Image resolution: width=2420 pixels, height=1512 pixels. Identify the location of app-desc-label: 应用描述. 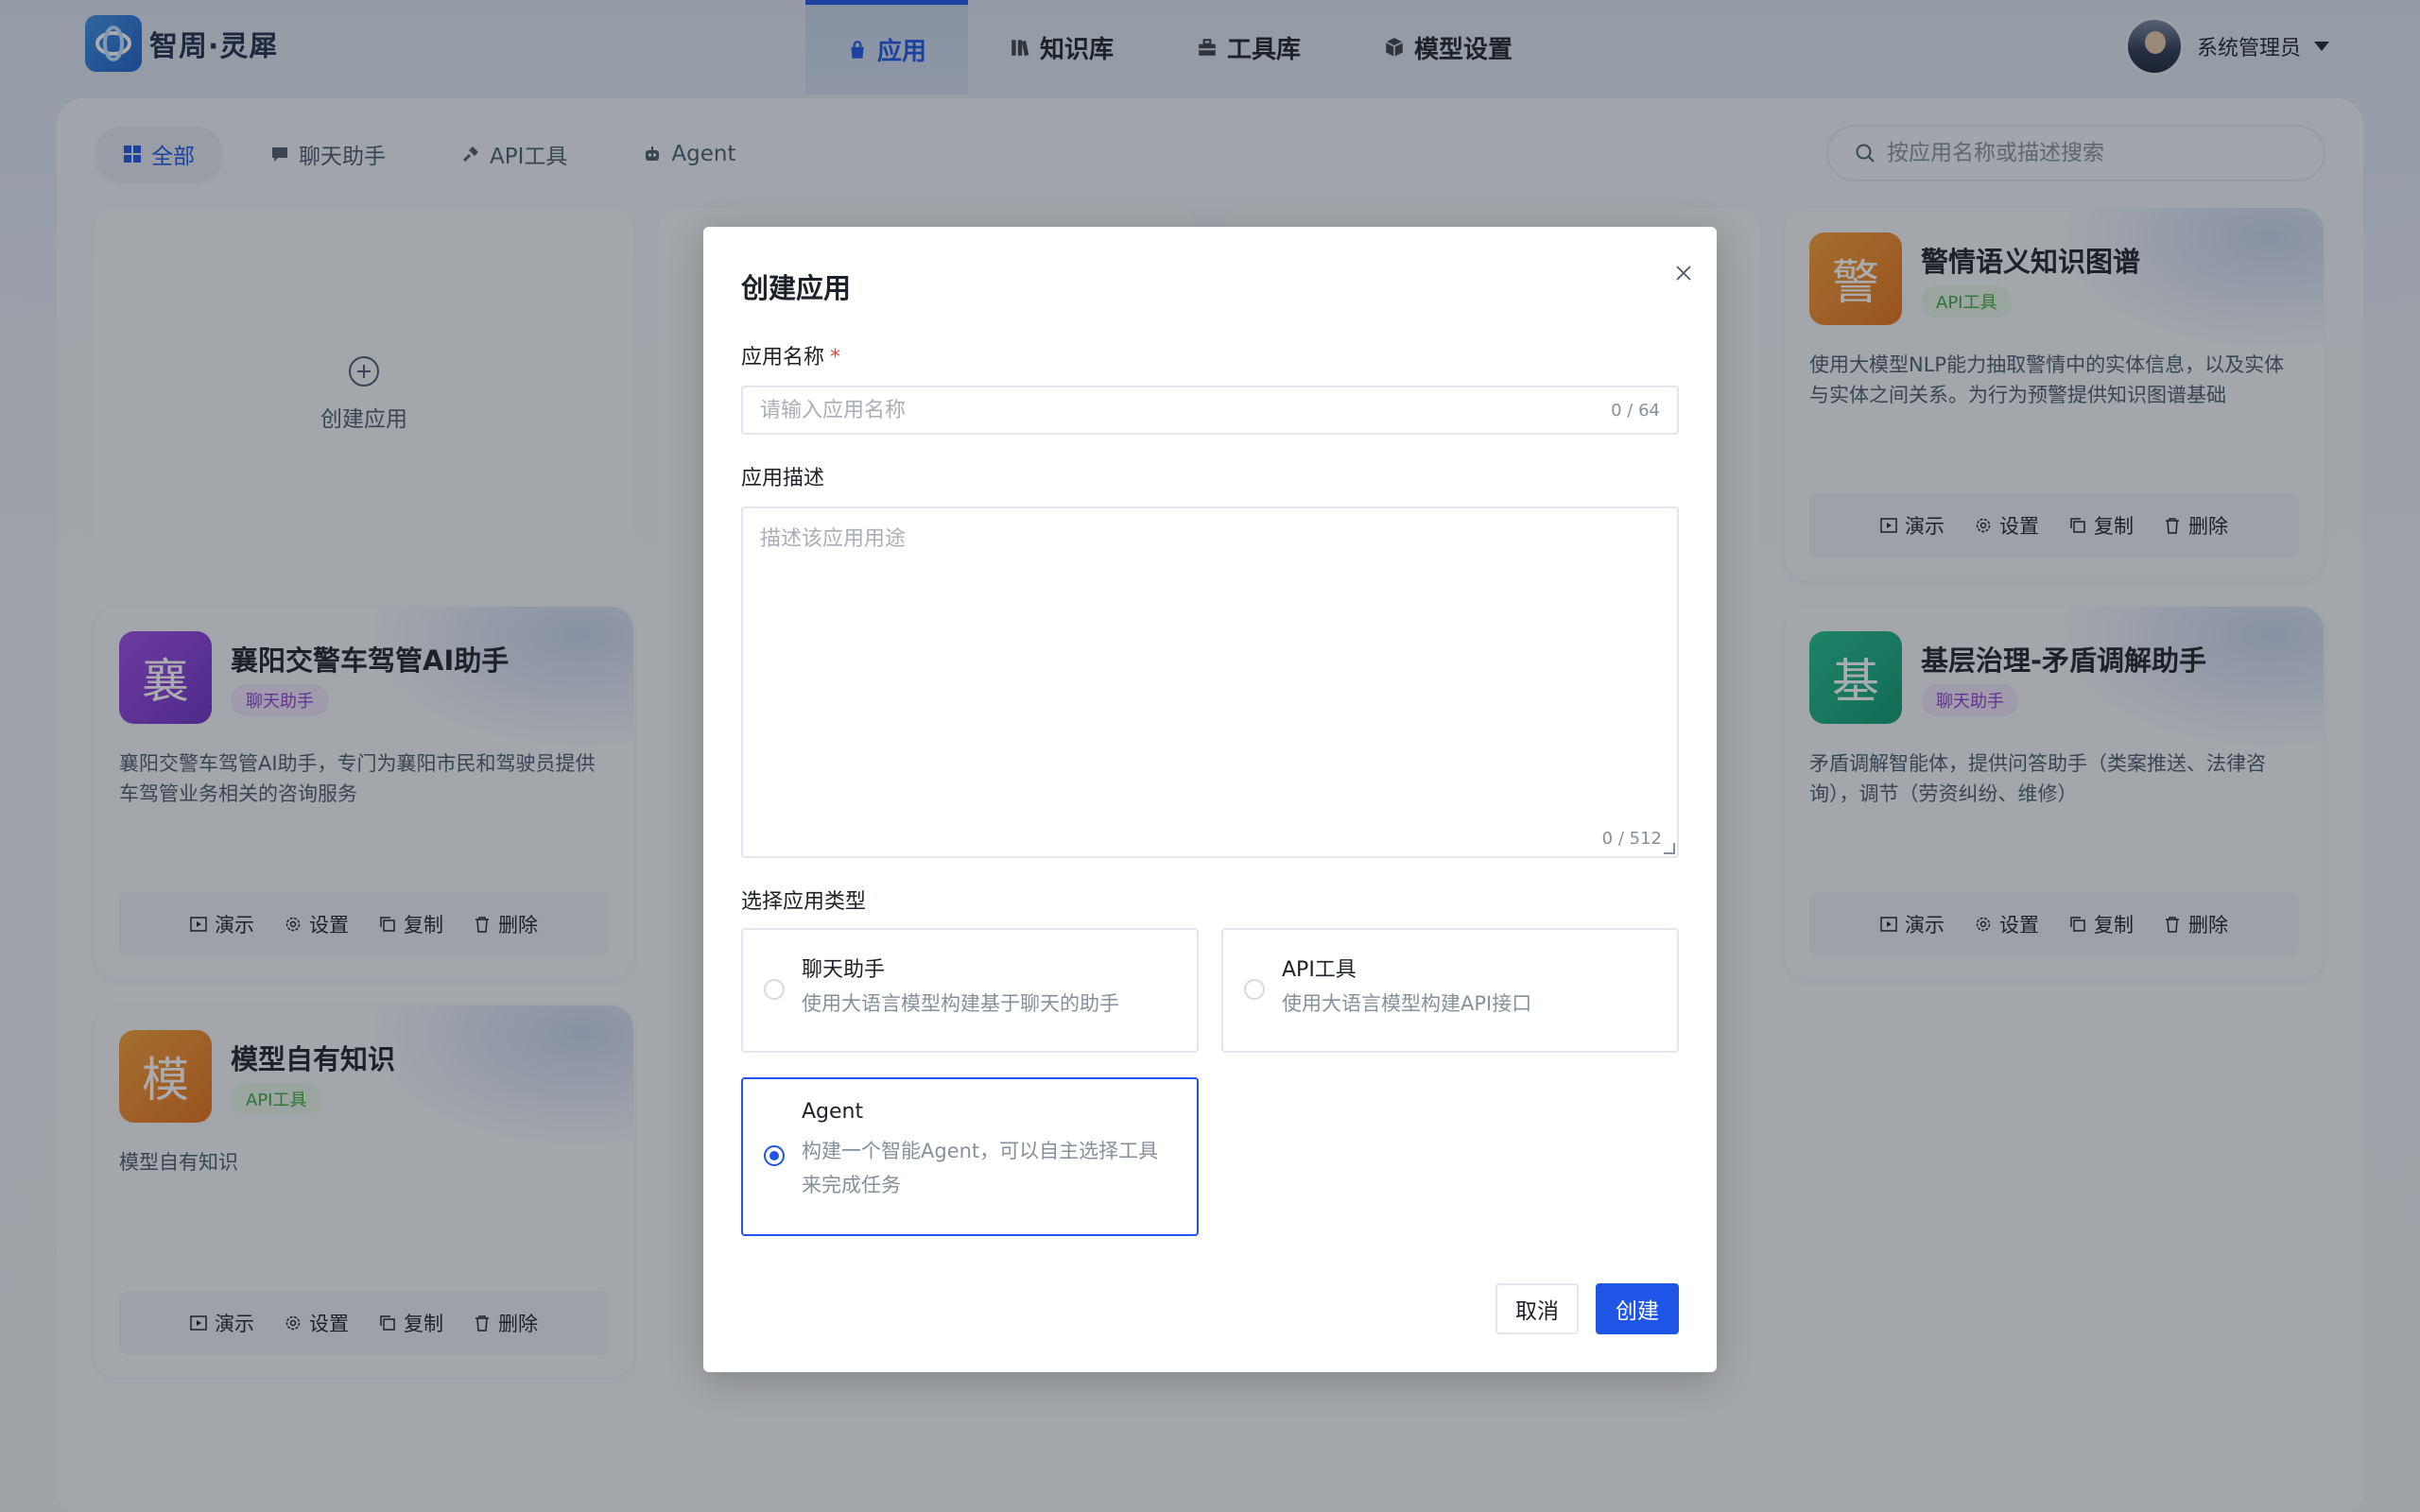
(783, 478).